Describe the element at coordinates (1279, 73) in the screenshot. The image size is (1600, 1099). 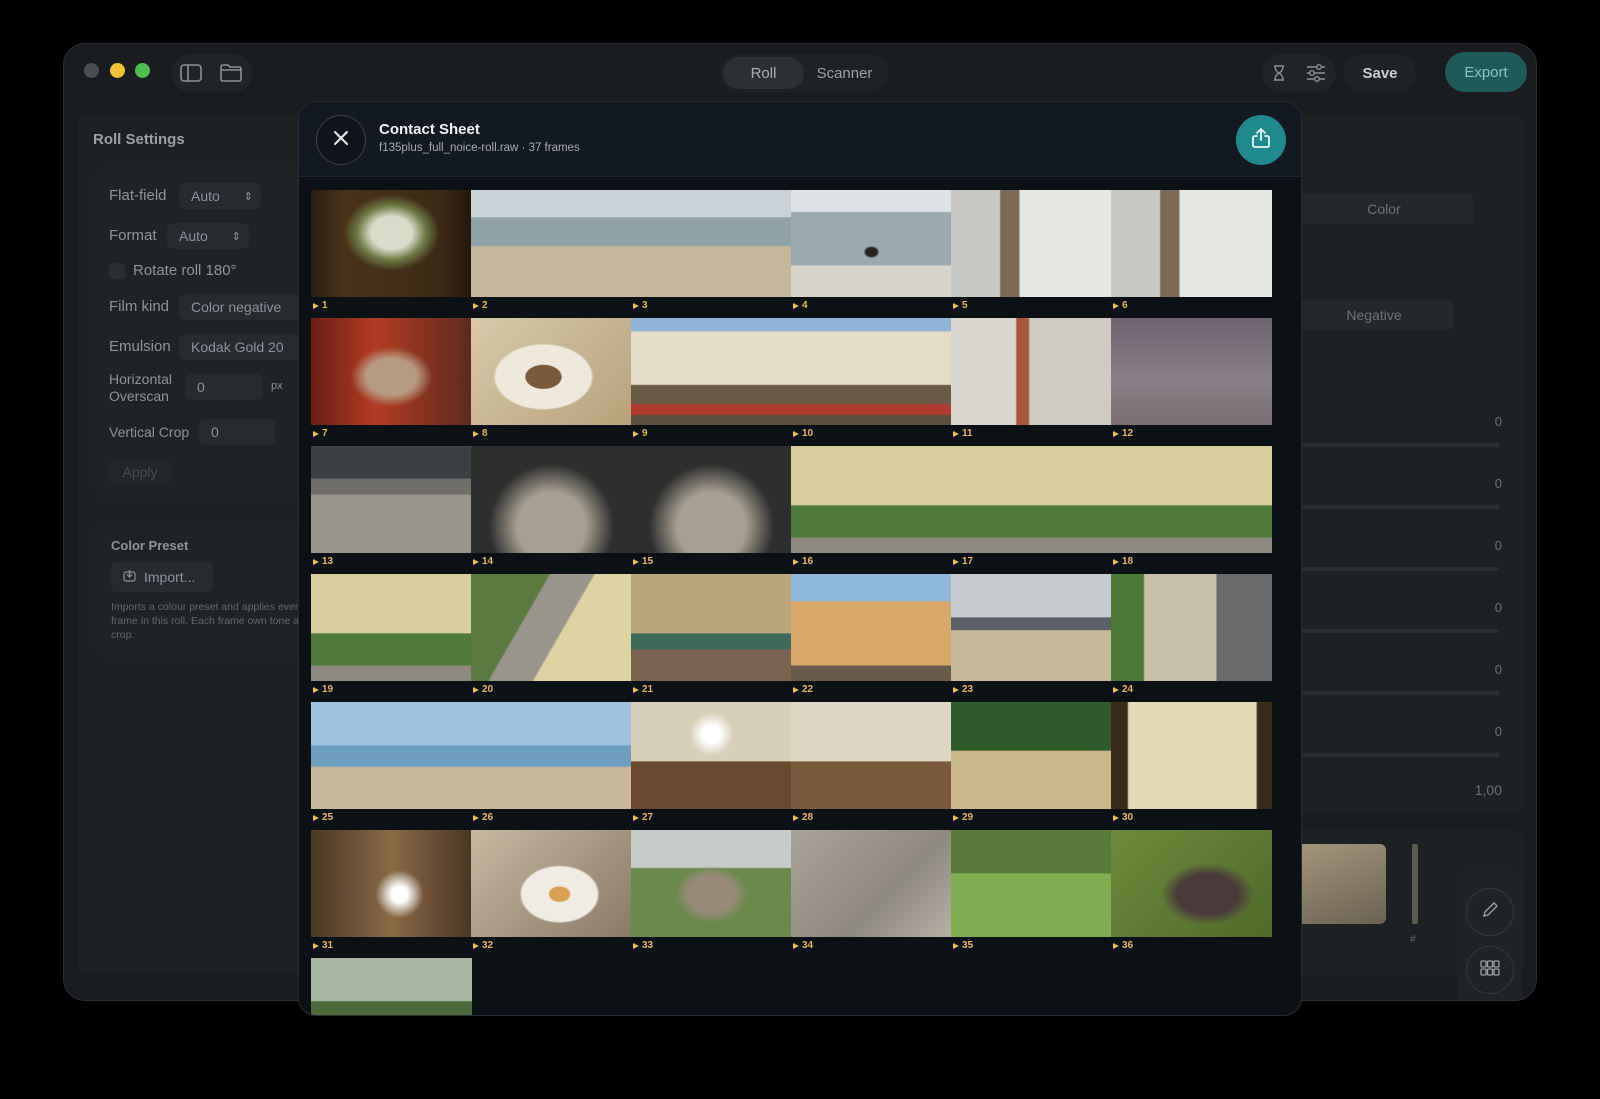
I see `hourglass-icon` at that location.